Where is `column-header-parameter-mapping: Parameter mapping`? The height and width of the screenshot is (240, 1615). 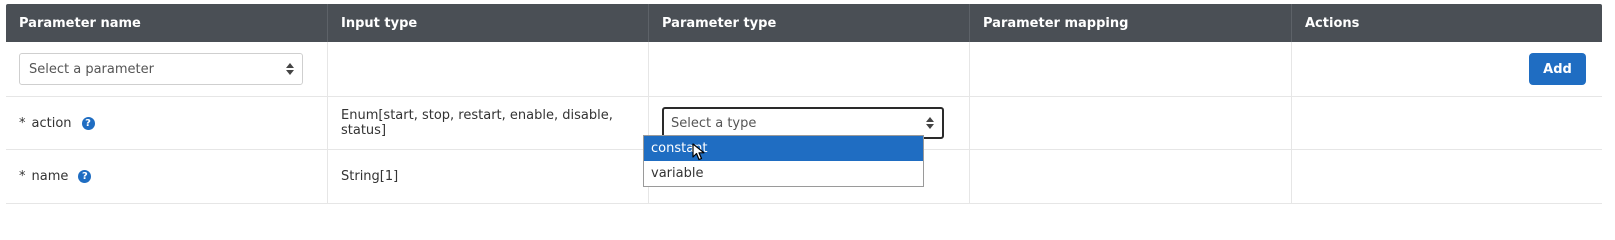 column-header-parameter-mapping: Parameter mapping is located at coordinates (1131, 23).